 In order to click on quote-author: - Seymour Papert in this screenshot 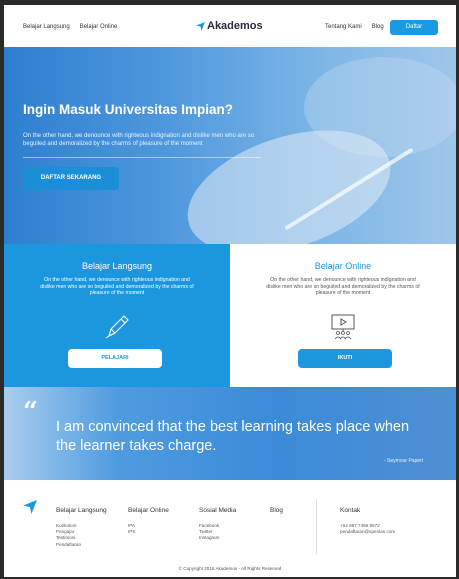, I will do `click(404, 461)`.